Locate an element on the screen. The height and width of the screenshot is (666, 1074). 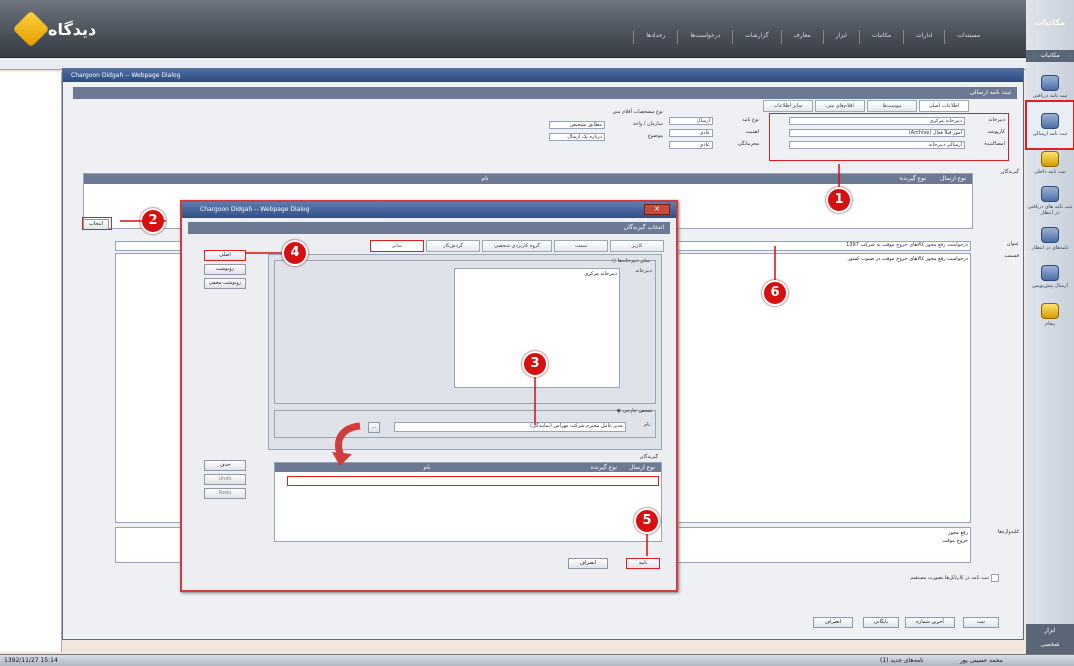
dialog-recipients-grid: نوع ارسال نوع گیرنده نام is located at coordinates (468, 502).